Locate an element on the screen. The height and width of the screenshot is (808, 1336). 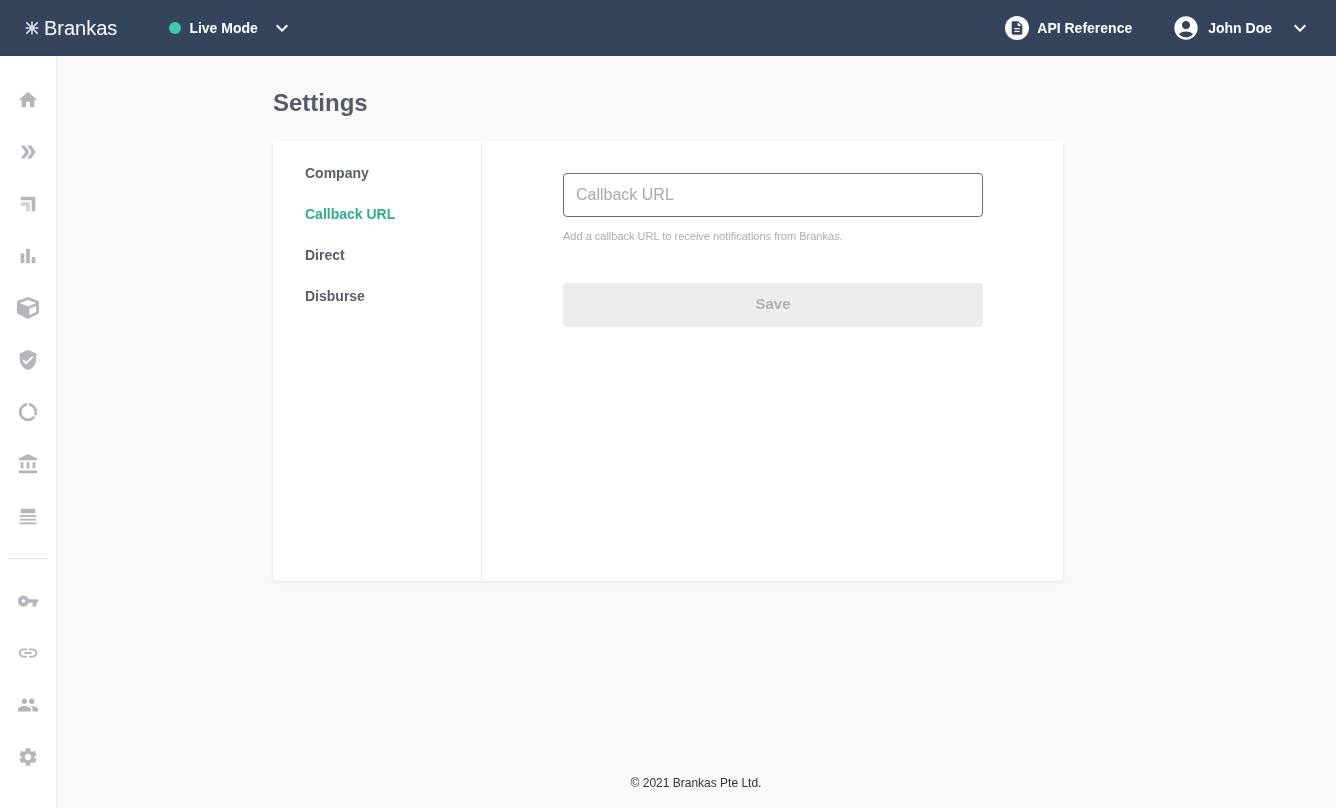
settings-tab: Direct is located at coordinates (393, 255).